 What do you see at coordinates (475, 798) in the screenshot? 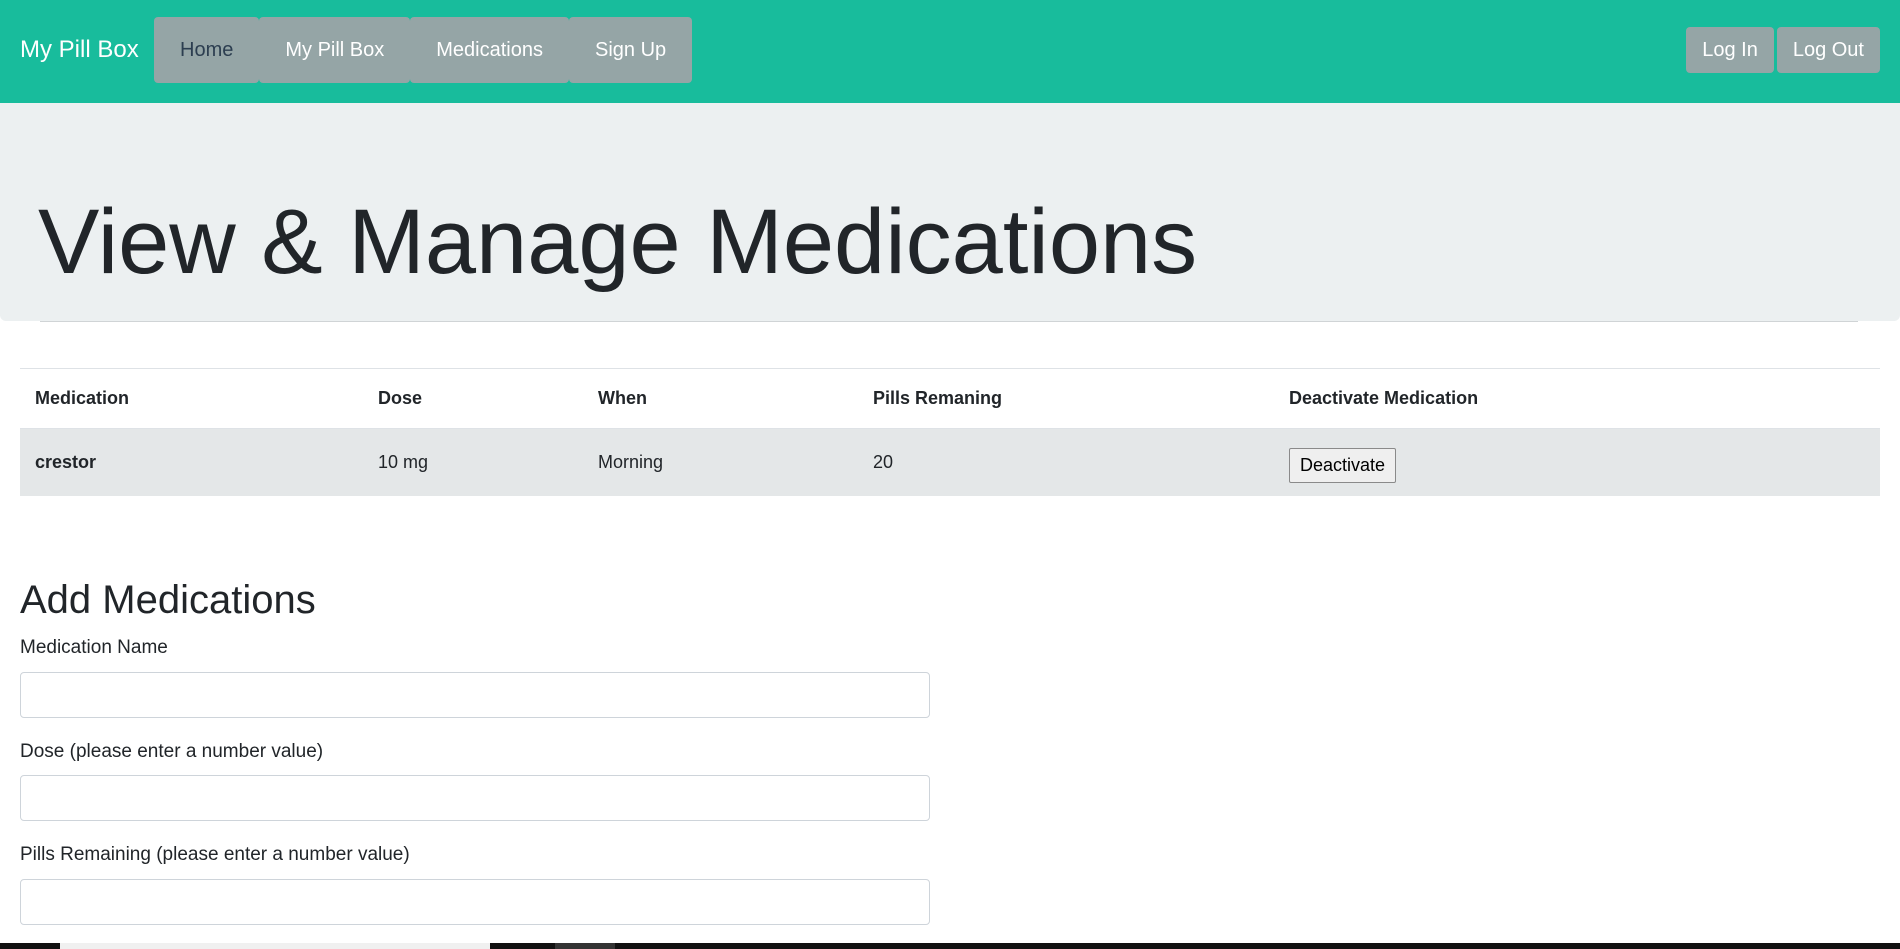
I see `dose-input` at bounding box center [475, 798].